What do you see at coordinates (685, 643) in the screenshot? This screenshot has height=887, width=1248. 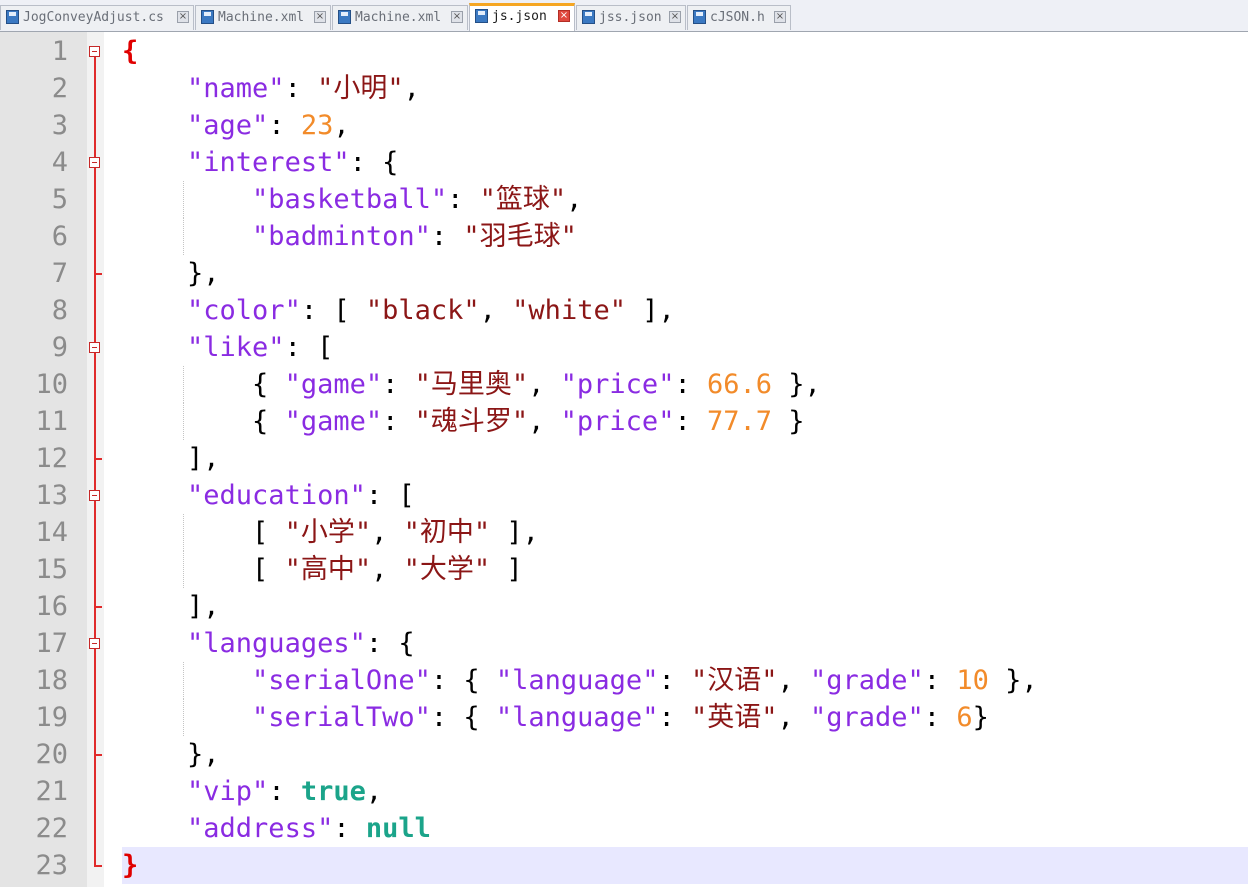 I see `code-text: "languages": {` at bounding box center [685, 643].